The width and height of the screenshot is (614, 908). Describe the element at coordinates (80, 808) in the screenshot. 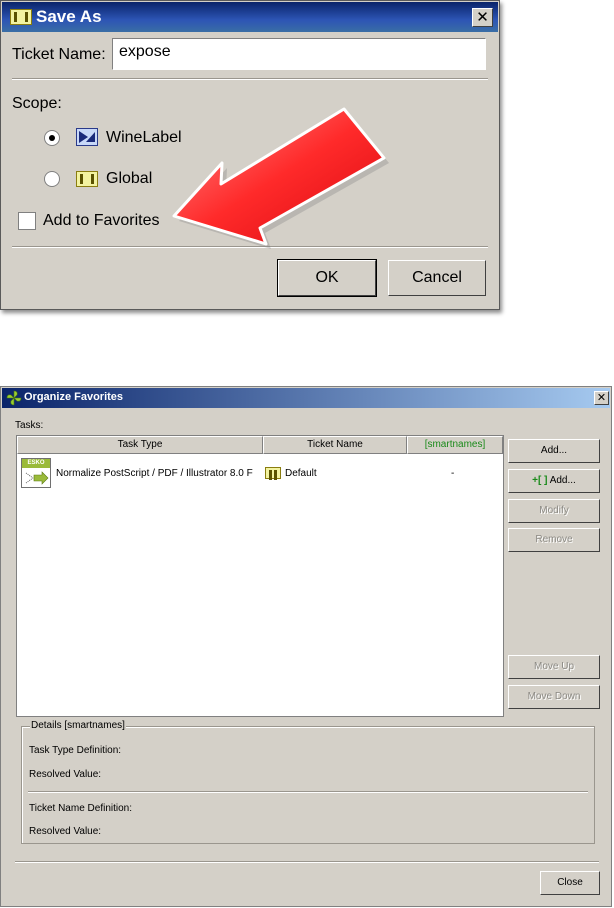

I see `ticket-name-definition-label: Ticket Name Definition:` at that location.